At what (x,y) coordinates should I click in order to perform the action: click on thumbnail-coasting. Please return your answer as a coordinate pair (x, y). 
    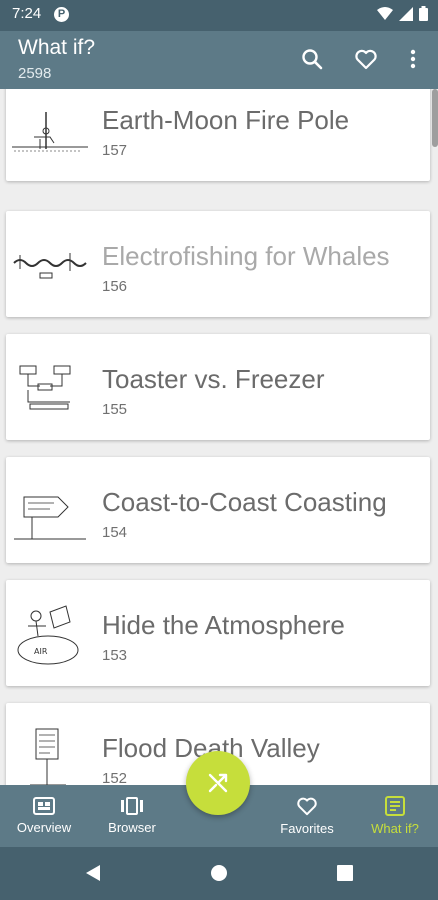
    Looking at the image, I should click on (50, 518).